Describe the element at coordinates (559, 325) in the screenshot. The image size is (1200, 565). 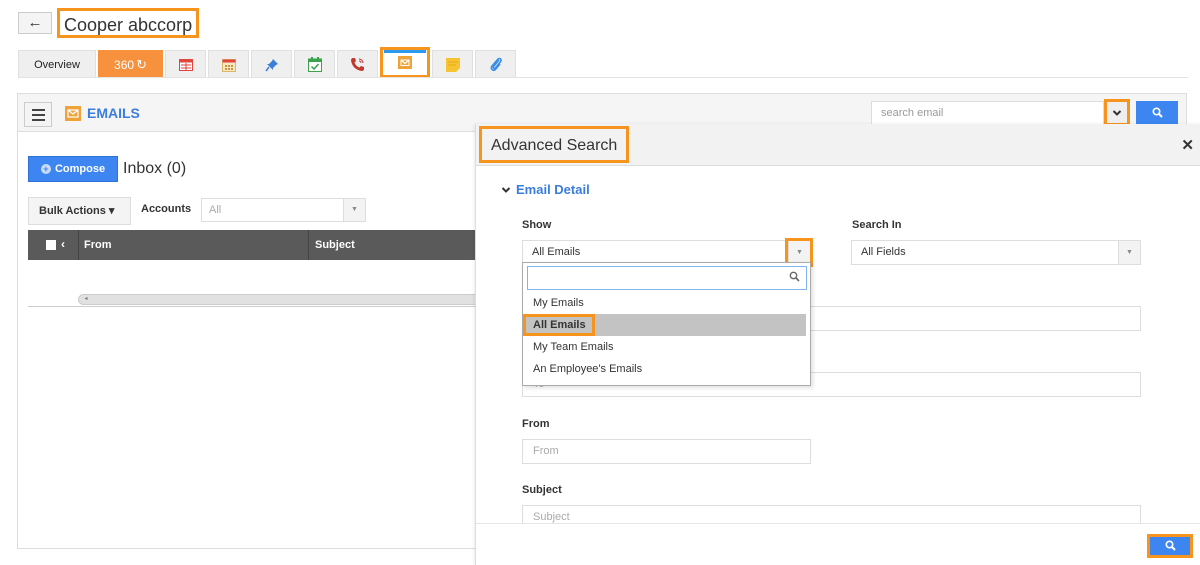
I see `dropdown-option-label: All Emails` at that location.